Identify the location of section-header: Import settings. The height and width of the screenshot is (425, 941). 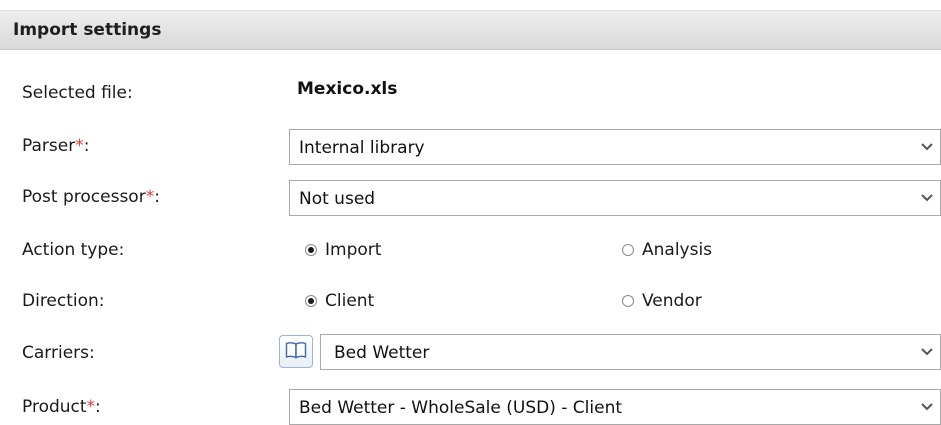
(470, 30).